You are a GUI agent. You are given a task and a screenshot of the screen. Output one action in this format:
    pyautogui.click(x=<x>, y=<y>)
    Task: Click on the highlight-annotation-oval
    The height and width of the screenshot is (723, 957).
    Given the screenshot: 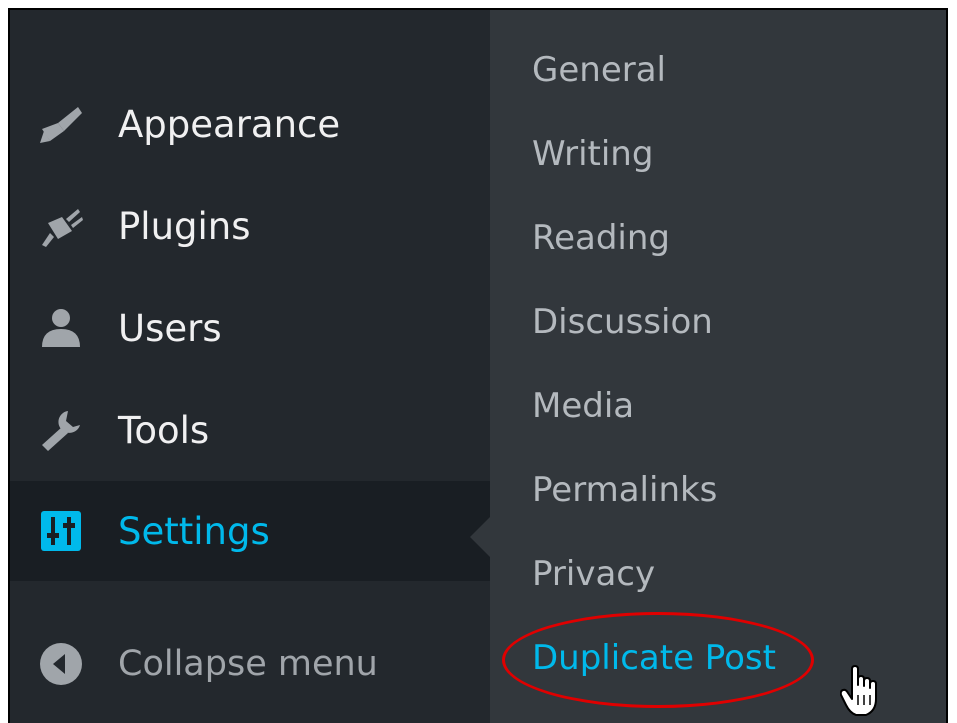 What is the action you would take?
    pyautogui.click(x=658, y=660)
    